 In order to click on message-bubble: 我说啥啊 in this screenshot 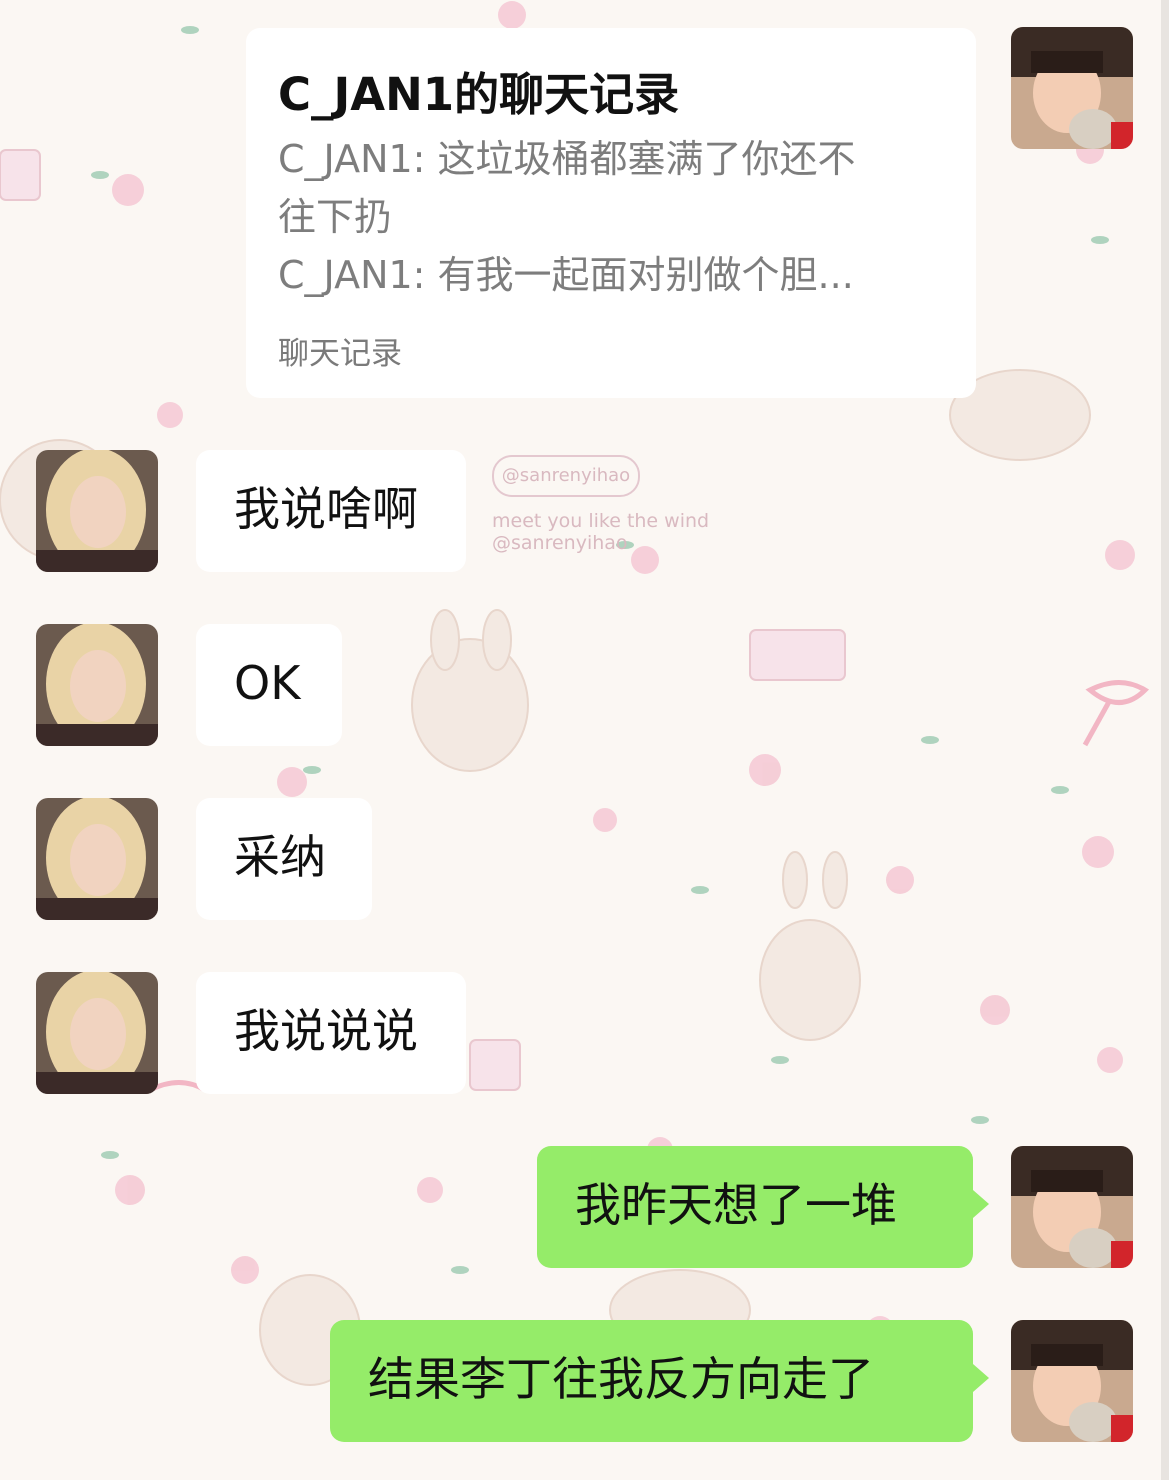, I will do `click(331, 511)`.